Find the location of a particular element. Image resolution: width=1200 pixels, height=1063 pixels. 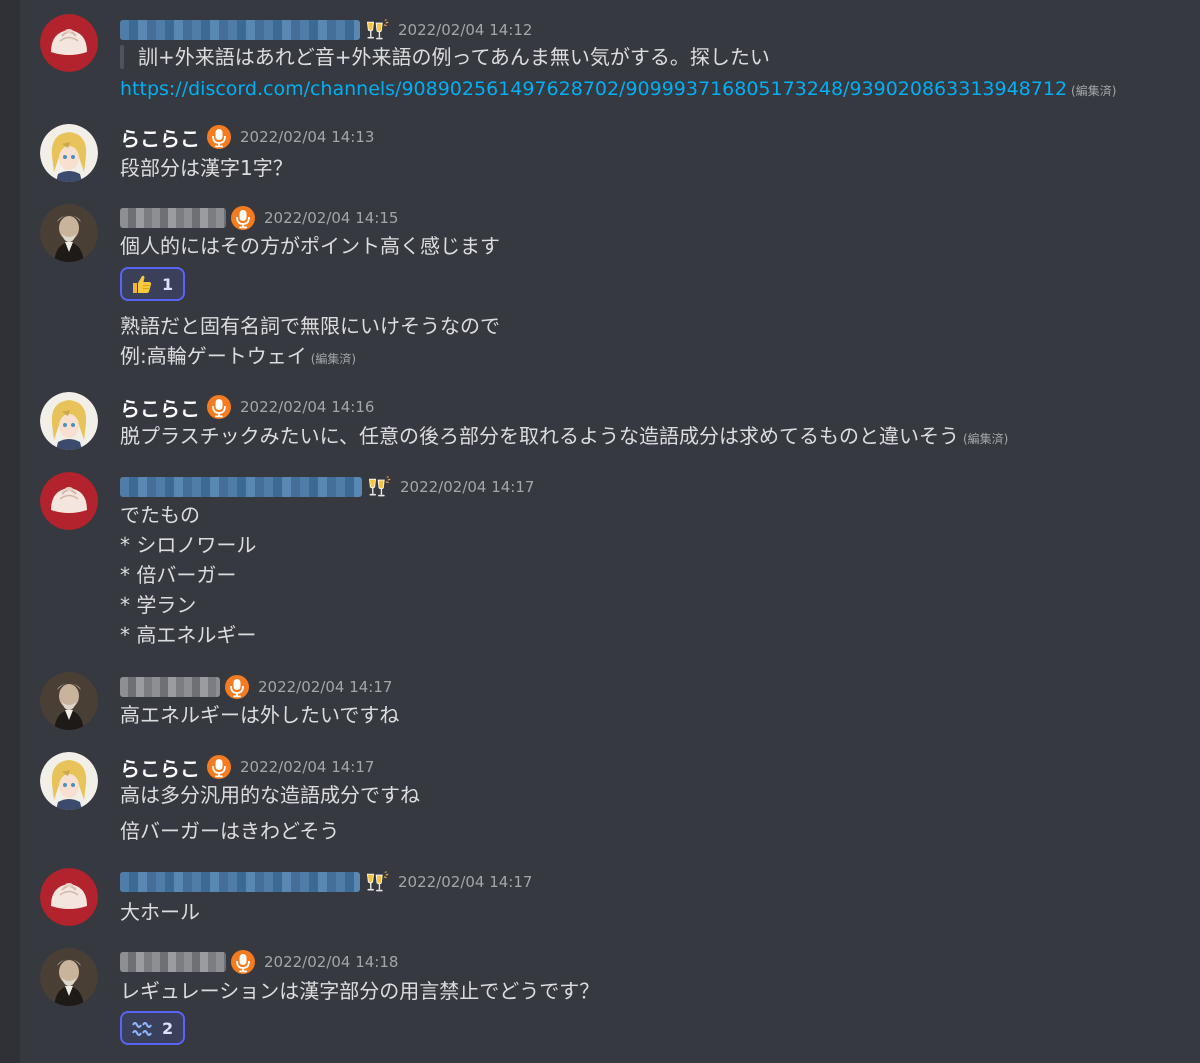

reaction-thumbs-up: 1 is located at coordinates (153, 284).